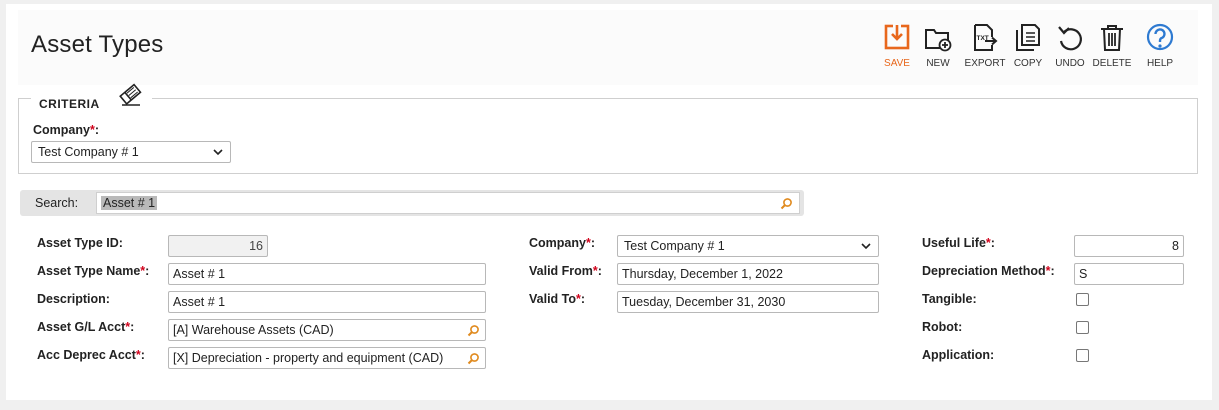 This screenshot has height=410, width=1219. What do you see at coordinates (1082, 299) in the screenshot?
I see `tangible-checkbox` at bounding box center [1082, 299].